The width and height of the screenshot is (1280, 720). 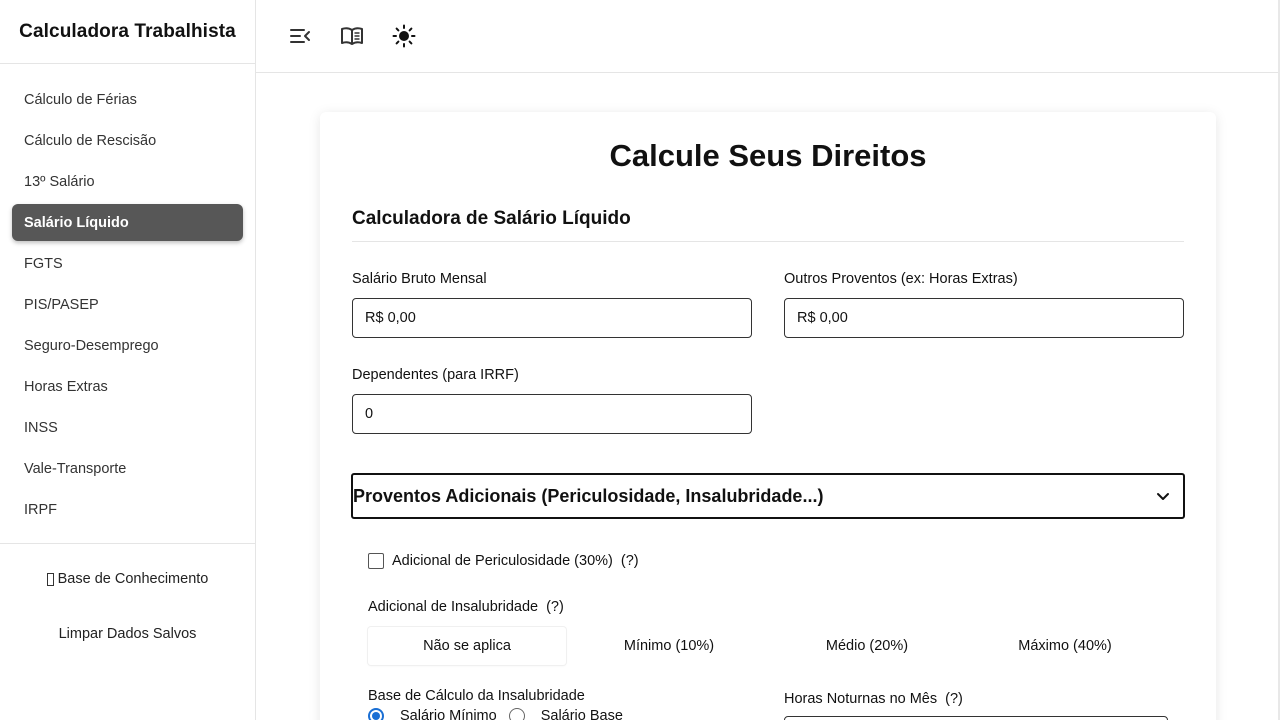 What do you see at coordinates (491, 218) in the screenshot?
I see `section-title: Calculadora de Salário Líquido` at bounding box center [491, 218].